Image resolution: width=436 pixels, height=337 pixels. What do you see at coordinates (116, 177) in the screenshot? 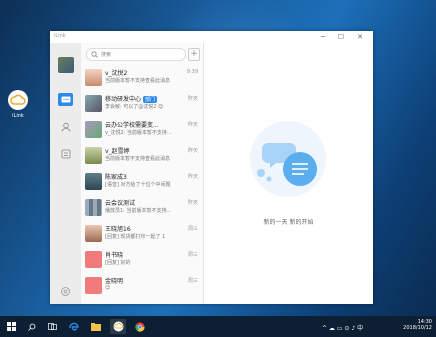
I see `conversation-name: 陈家成3` at bounding box center [116, 177].